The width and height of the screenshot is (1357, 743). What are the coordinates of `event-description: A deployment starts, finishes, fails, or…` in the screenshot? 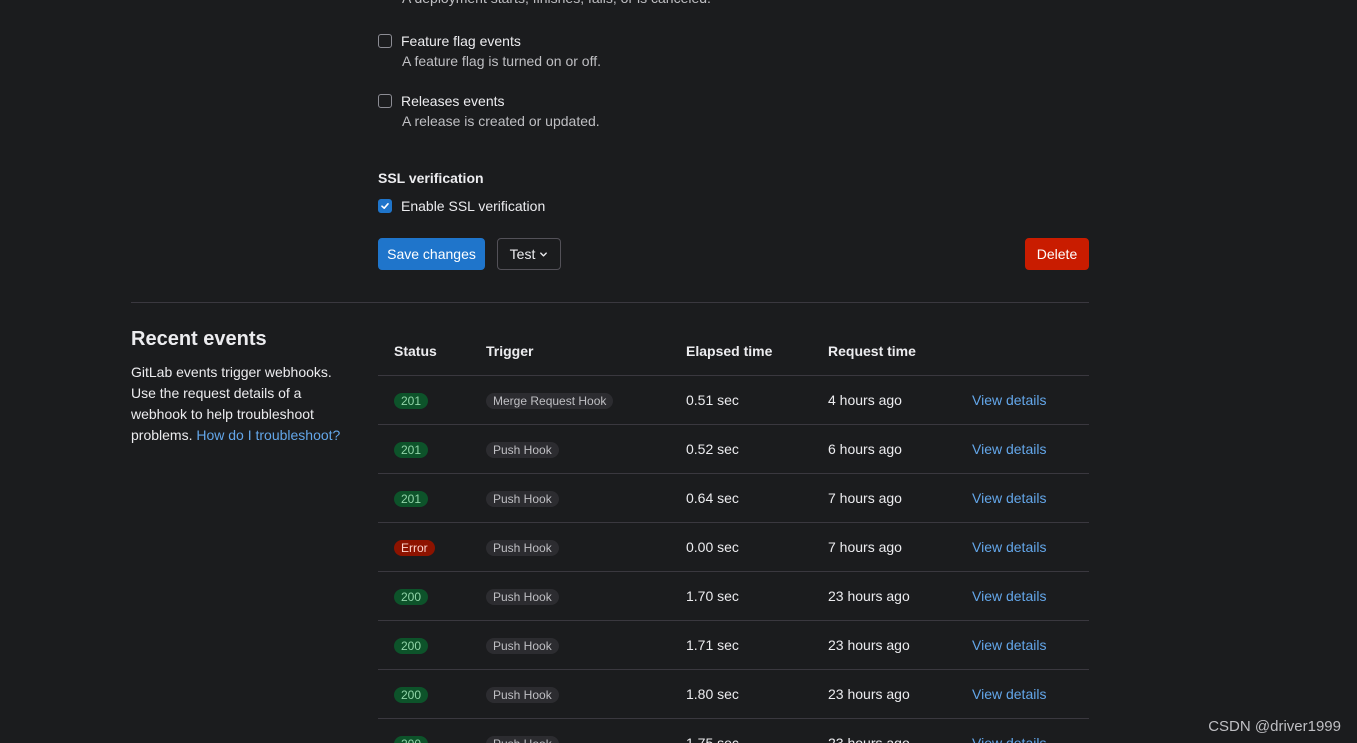 It's located at (740, 4).